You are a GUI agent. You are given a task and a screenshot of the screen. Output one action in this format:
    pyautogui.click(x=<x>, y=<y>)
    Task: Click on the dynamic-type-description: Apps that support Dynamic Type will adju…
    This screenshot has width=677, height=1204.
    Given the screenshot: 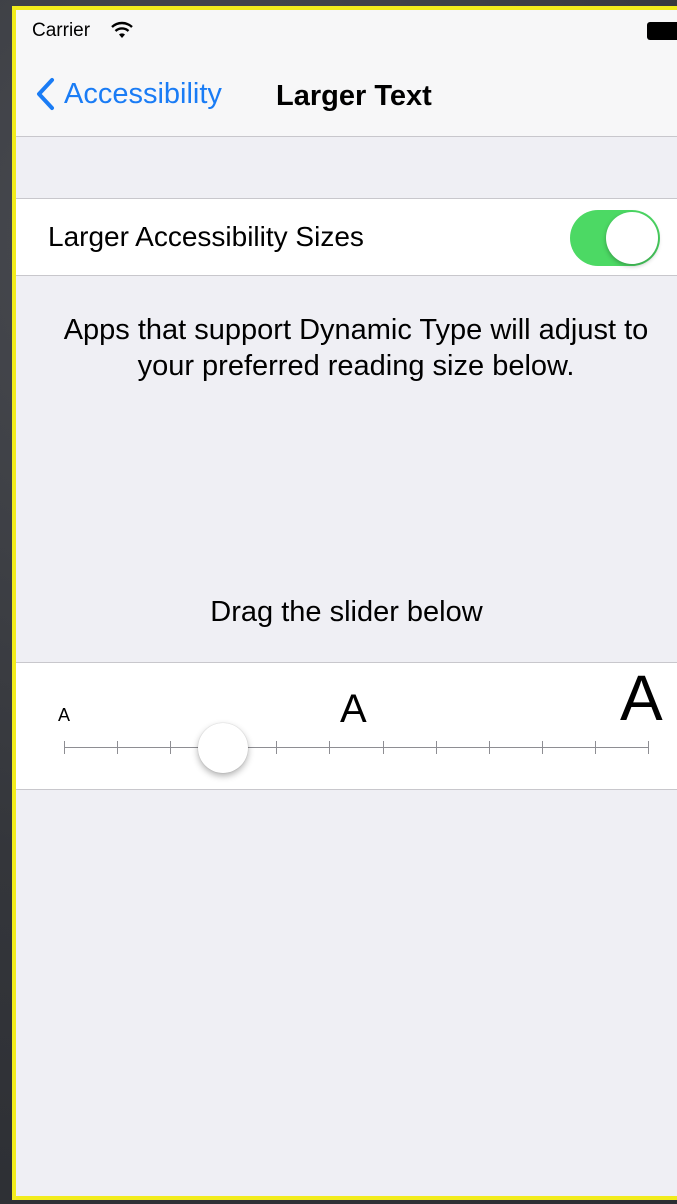 What is the action you would take?
    pyautogui.click(x=356, y=348)
    